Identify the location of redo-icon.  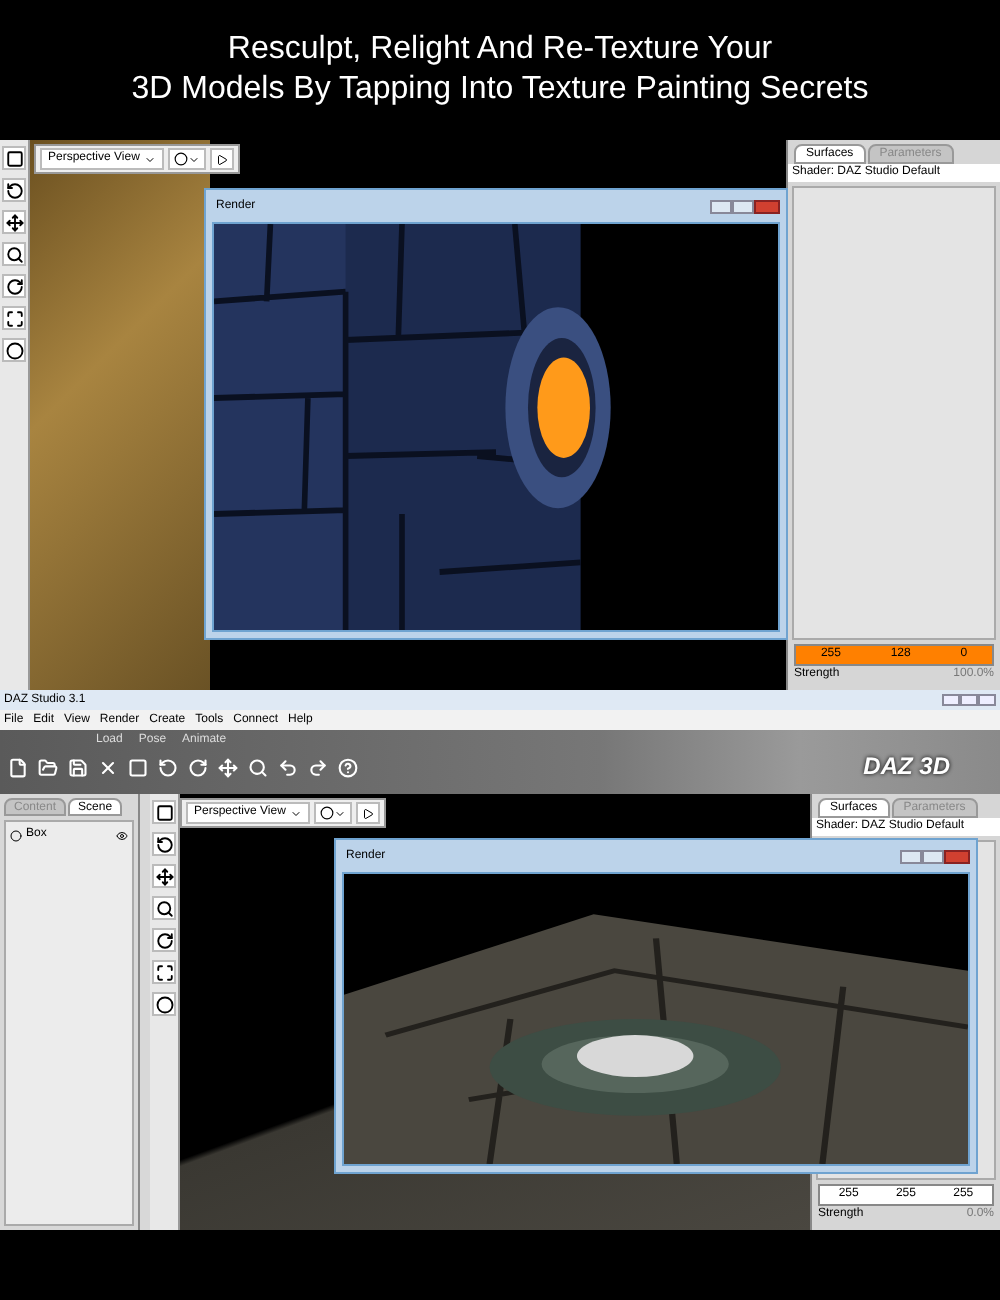
(318, 768).